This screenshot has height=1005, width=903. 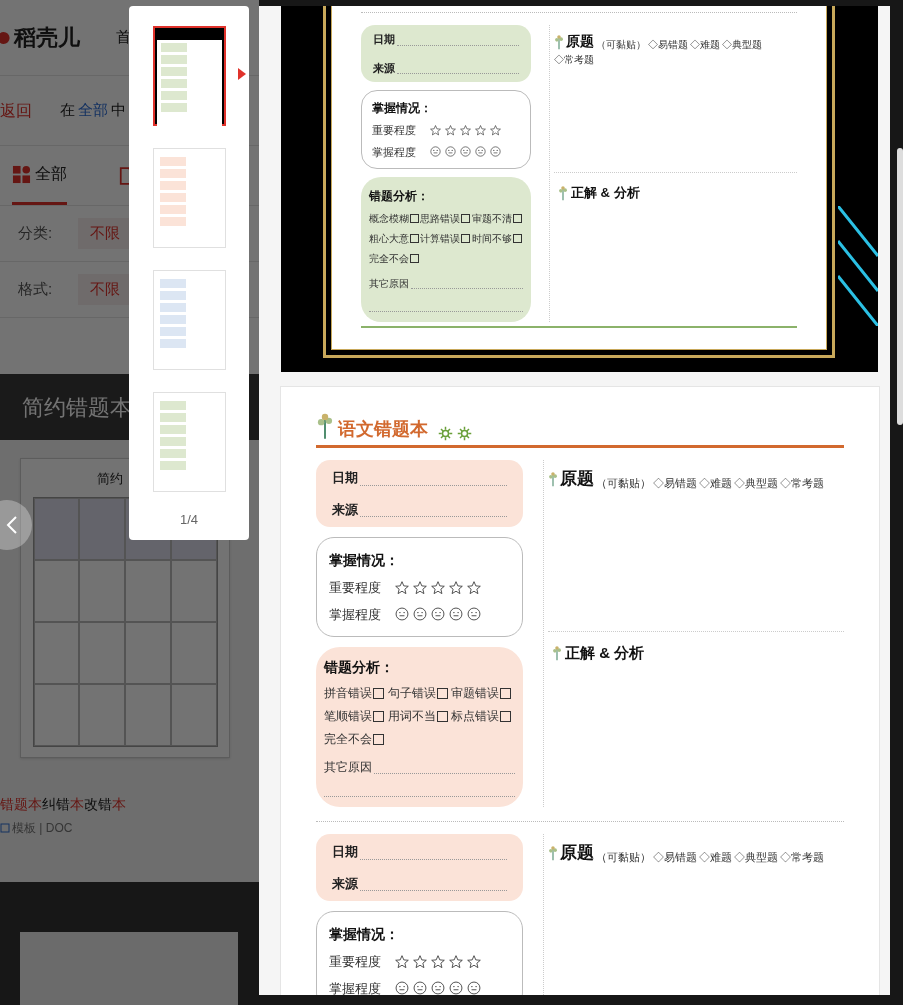 I want to click on filter-label: 分类:, so click(x=35, y=233).